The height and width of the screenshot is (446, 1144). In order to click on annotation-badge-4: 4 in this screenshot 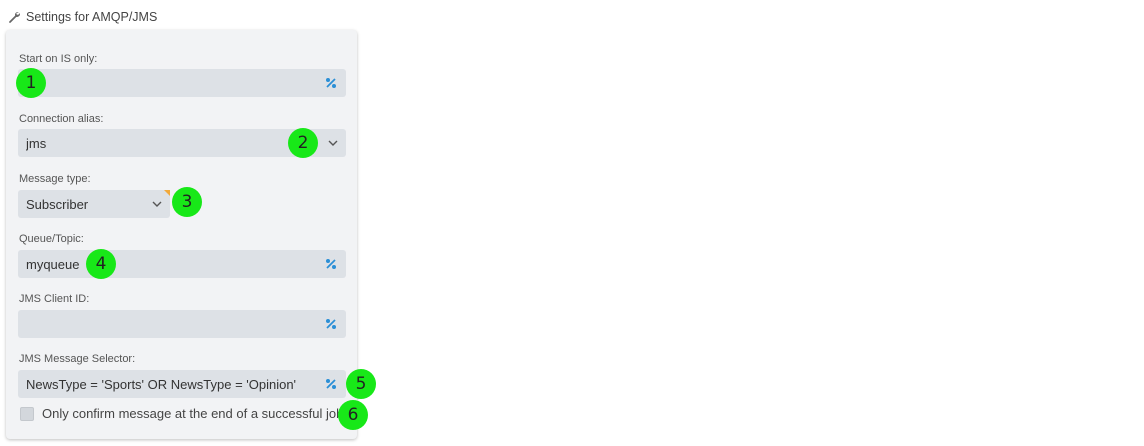, I will do `click(101, 264)`.